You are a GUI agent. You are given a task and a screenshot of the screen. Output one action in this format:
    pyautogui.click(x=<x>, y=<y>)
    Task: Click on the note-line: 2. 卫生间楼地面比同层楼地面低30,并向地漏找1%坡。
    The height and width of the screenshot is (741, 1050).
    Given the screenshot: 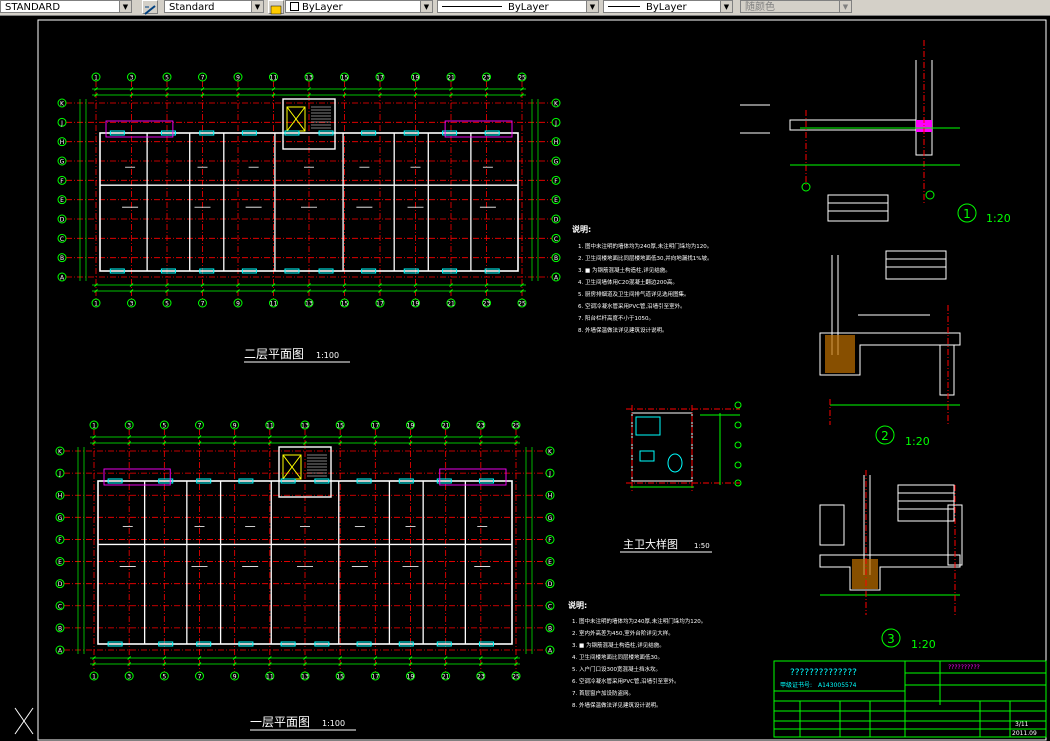 What is the action you would take?
    pyautogui.click(x=645, y=258)
    